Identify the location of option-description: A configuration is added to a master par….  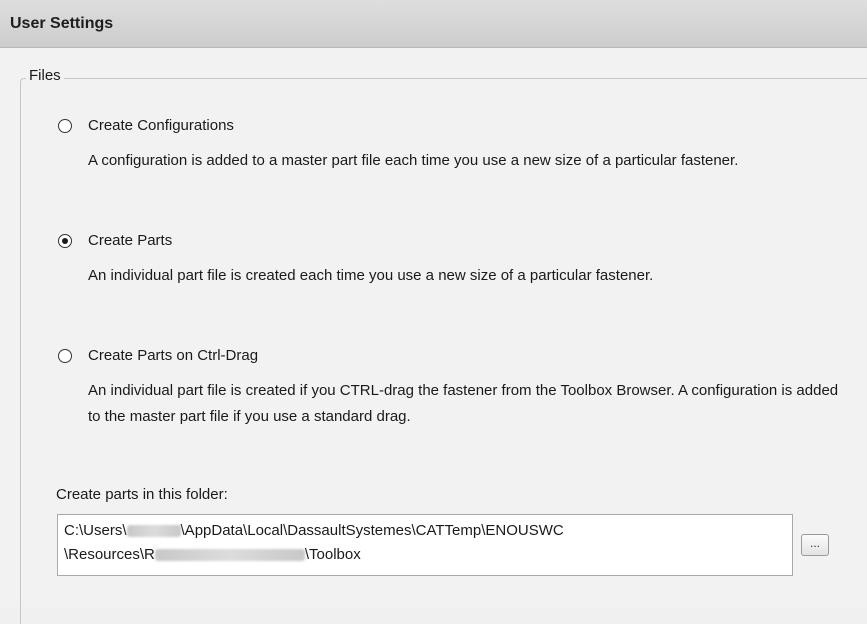
(413, 160).